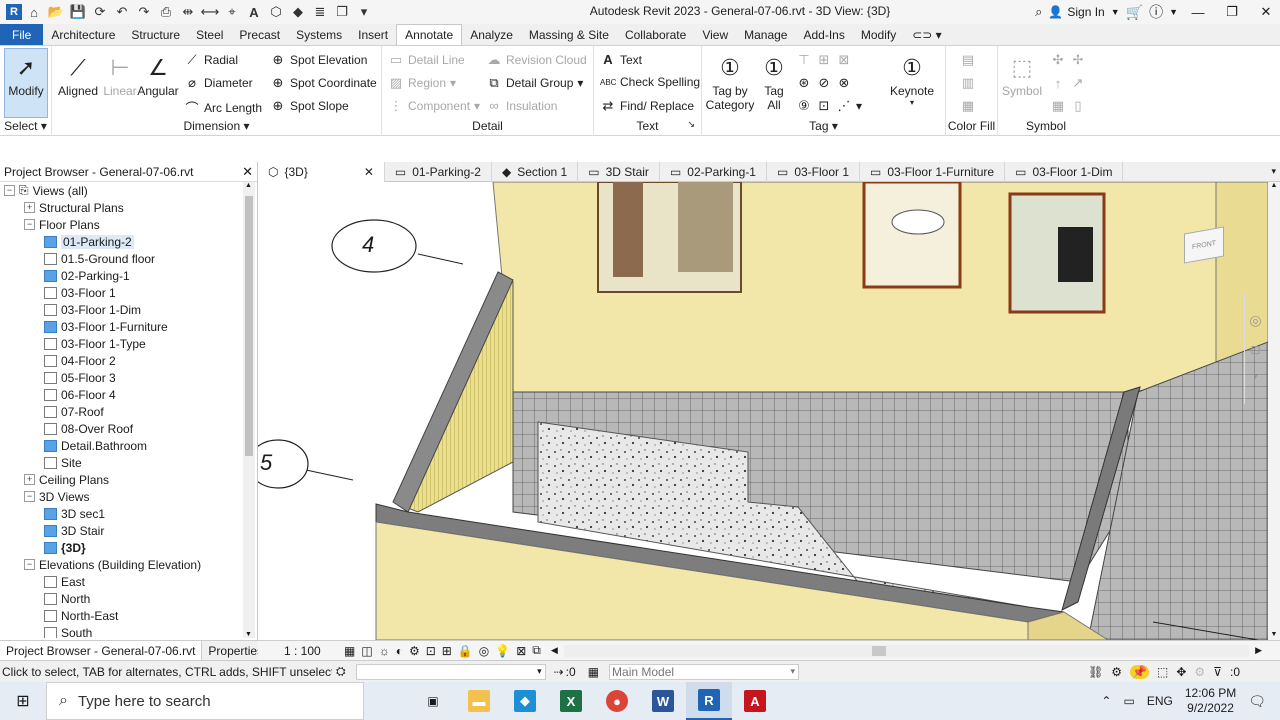 This screenshot has width=1280, height=720. I want to click on switch-windows-icon: ❐, so click(342, 12).